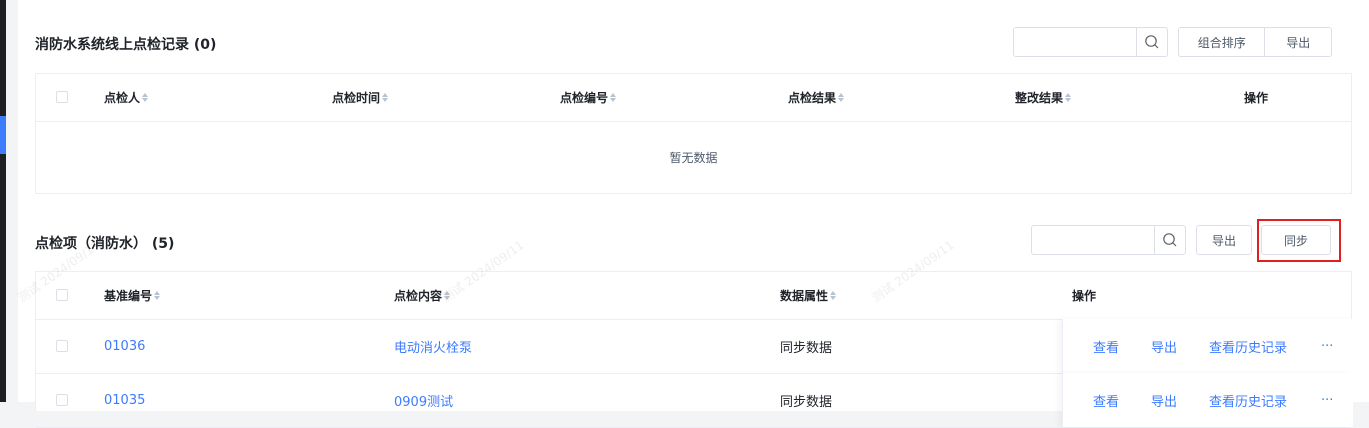 The width and height of the screenshot is (1369, 428). Describe the element at coordinates (816, 97) in the screenshot. I see `column-inspection-result: 点检结果` at that location.